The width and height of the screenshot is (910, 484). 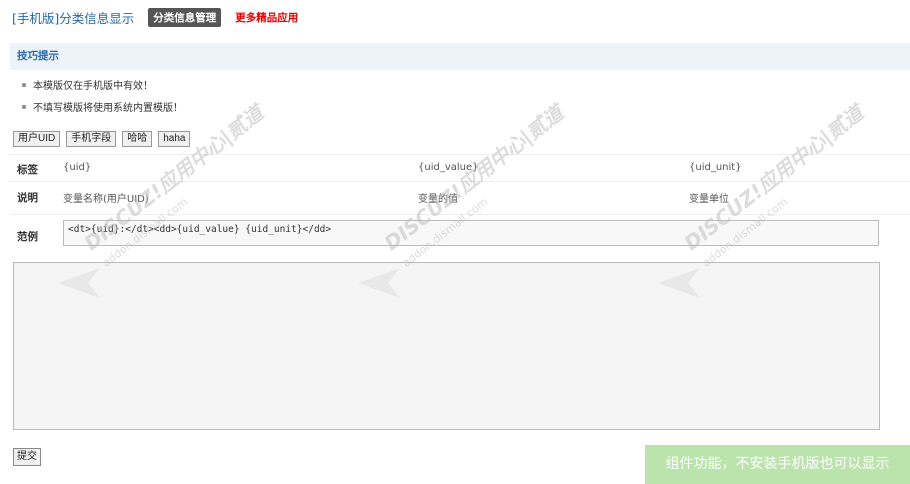 What do you see at coordinates (266, 17) in the screenshot?
I see `more-apps-link: 更多精品应用` at bounding box center [266, 17].